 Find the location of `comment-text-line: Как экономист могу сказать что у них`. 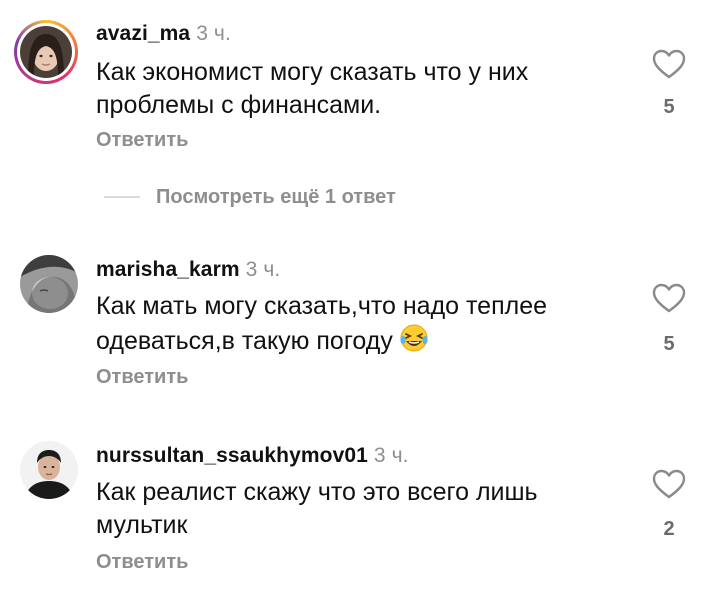

comment-text-line: Как экономист могу сказать что у них is located at coordinates (312, 72).